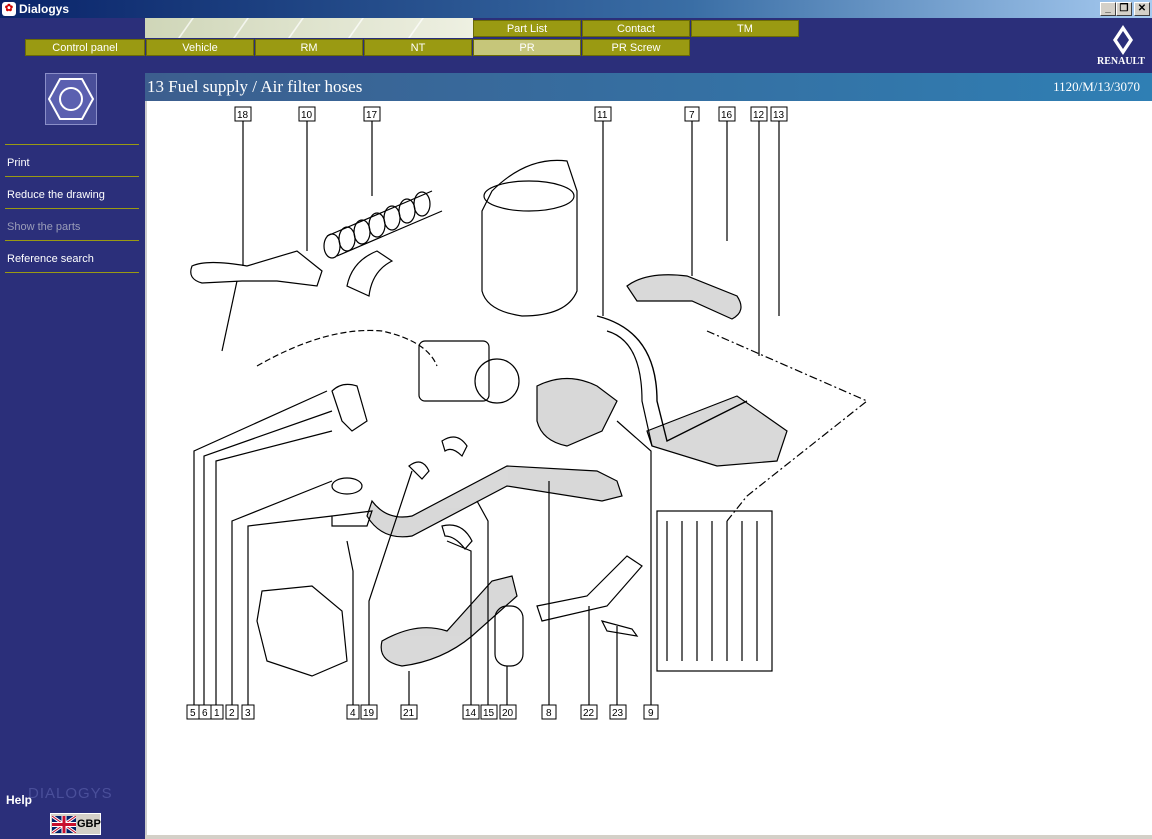 The height and width of the screenshot is (839, 1152). I want to click on callout-text: 8, so click(549, 713).